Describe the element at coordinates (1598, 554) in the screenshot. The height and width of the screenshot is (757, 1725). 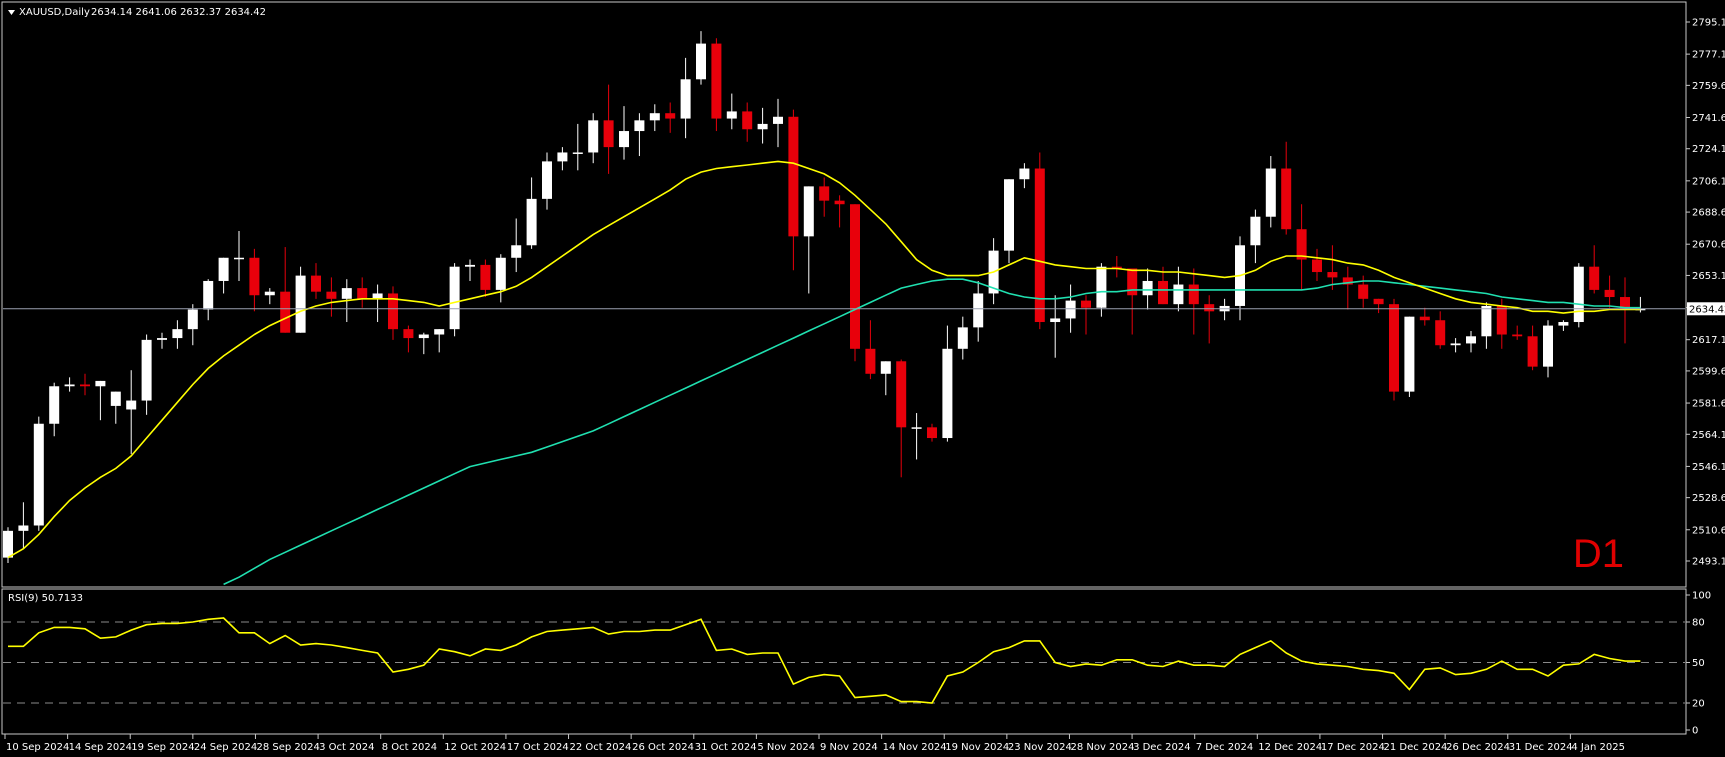
I see `timeframe-badge: D1` at that location.